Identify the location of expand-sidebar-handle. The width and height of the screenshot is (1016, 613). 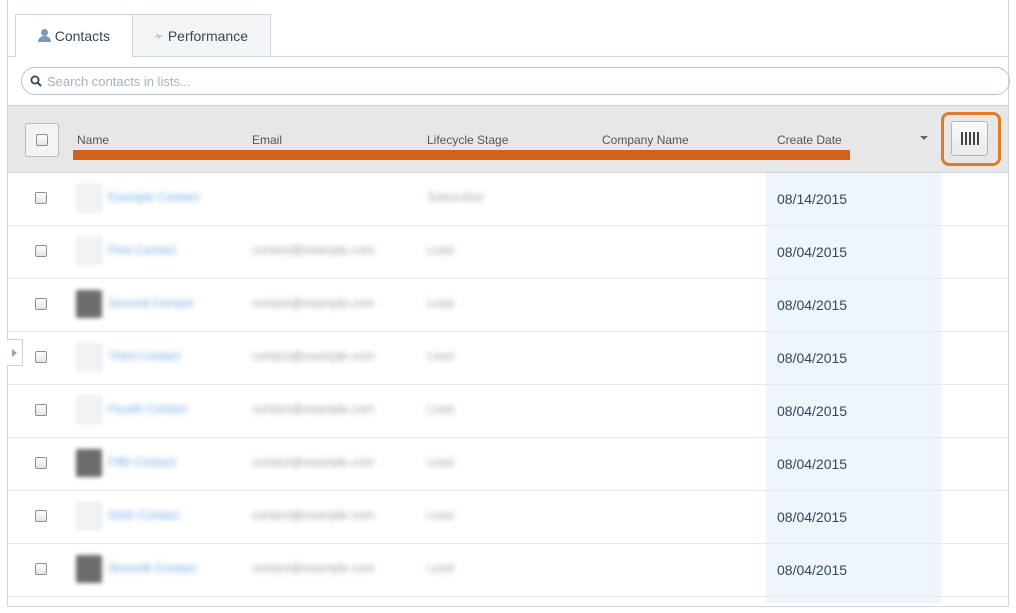
(15, 352).